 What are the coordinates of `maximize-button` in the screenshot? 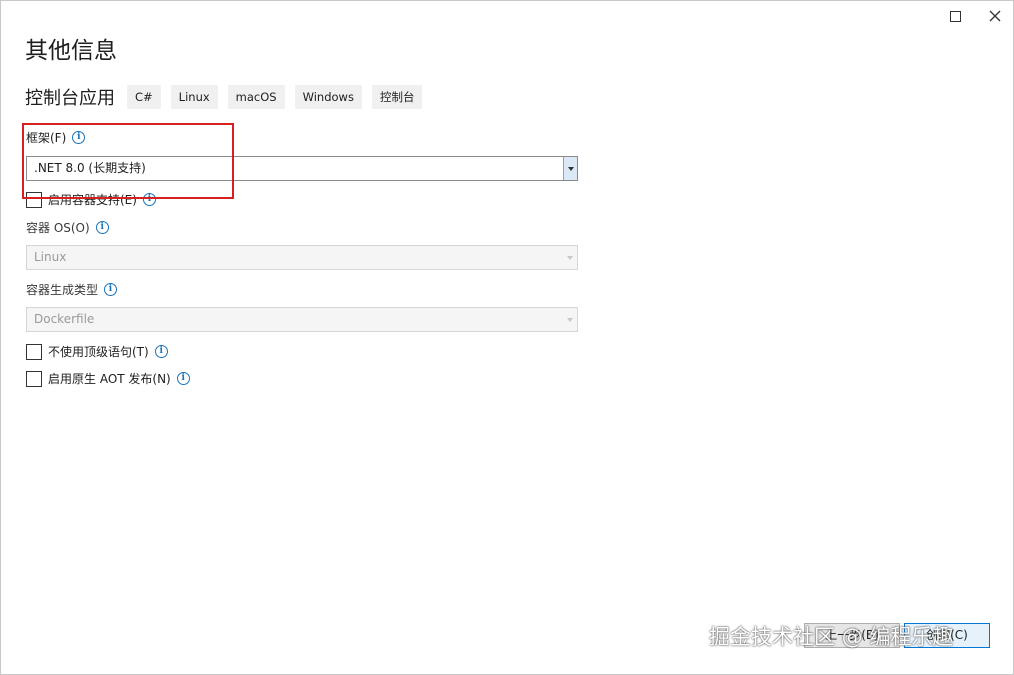 It's located at (955, 16).